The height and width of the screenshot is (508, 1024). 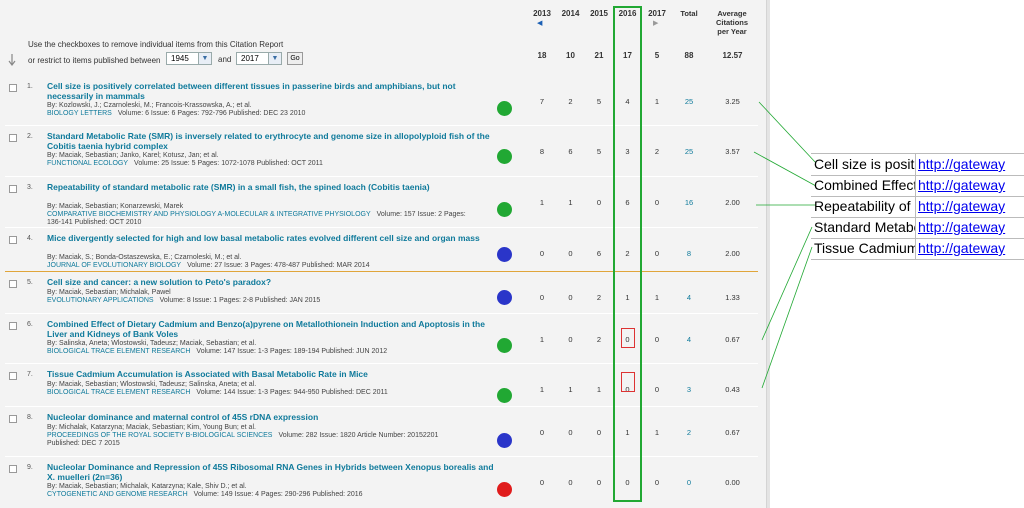 I want to click on sheet-column-divider, so click(x=915, y=206).